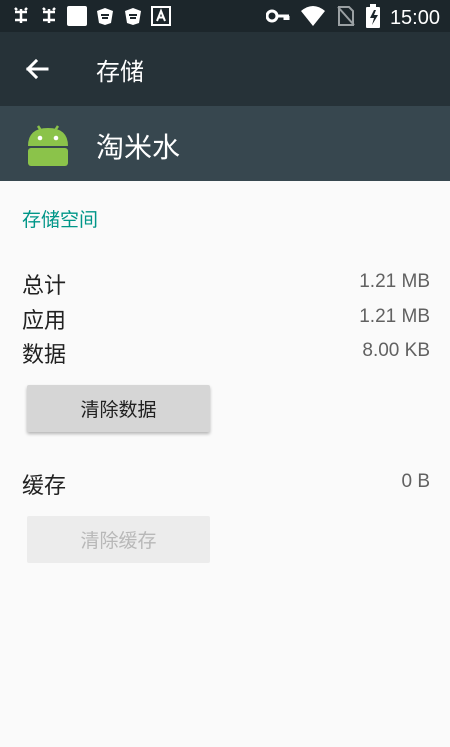 The height and width of the screenshot is (747, 450). I want to click on data-size-label: 数据, so click(44, 355).